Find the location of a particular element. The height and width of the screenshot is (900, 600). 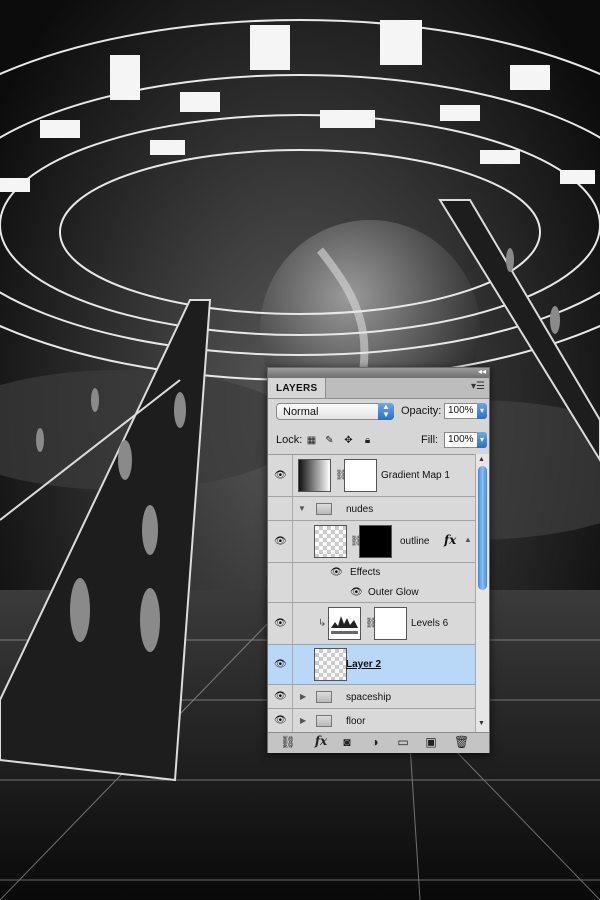

lock-move-icon: ✥ is located at coordinates (348, 440).